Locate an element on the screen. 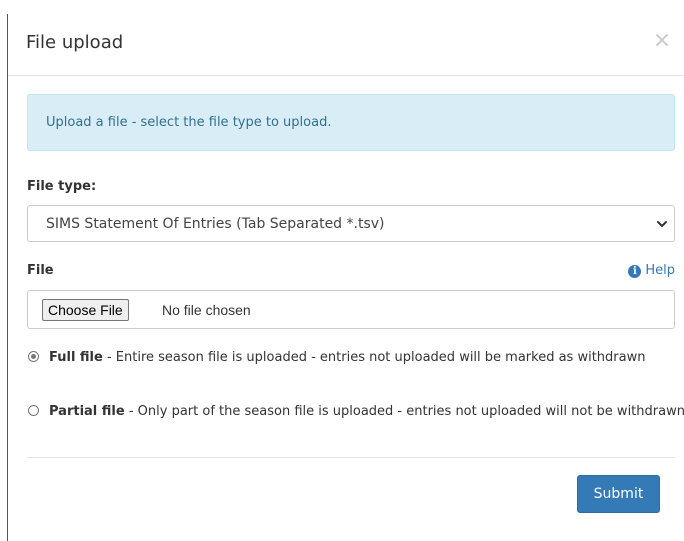 This screenshot has width=684, height=541. help-link: i Help is located at coordinates (651, 271).